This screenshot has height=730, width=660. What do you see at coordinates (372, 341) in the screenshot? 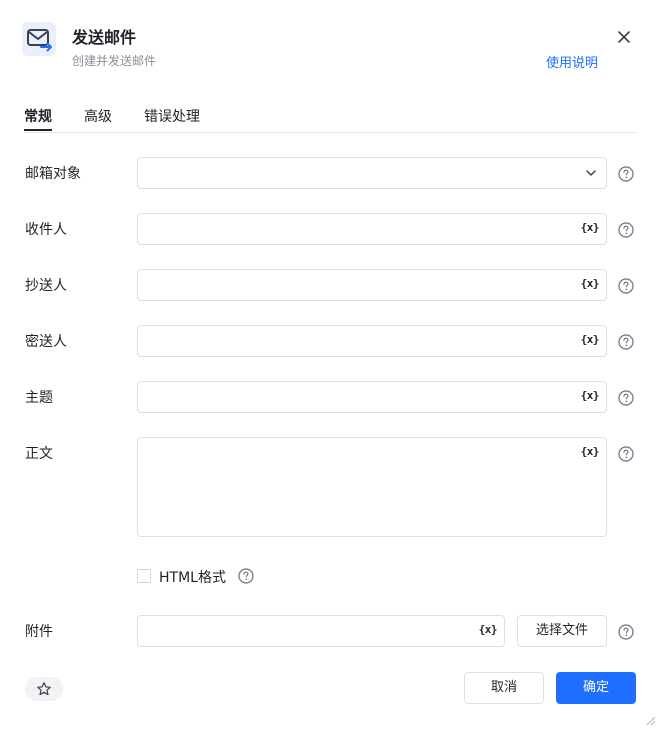
I see `bcc-input: {x}` at bounding box center [372, 341].